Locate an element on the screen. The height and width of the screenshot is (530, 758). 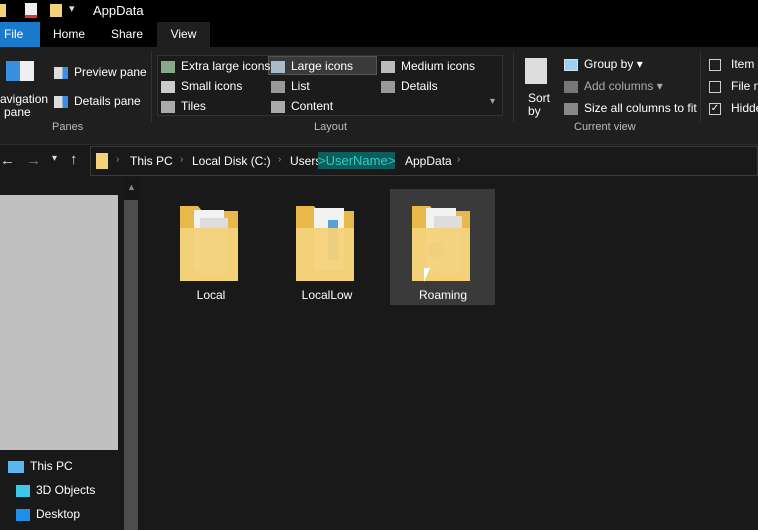
current-view-group-label: Current view is located at coordinates (605, 127).